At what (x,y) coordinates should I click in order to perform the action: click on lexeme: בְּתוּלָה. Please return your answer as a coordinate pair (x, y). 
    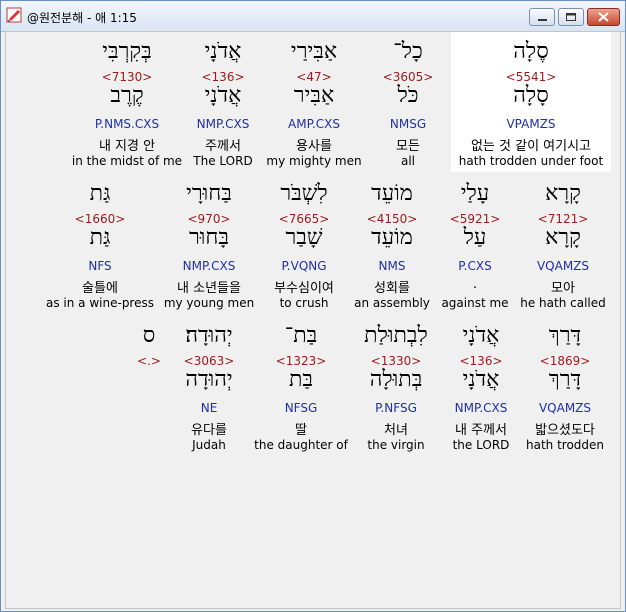
    Looking at the image, I should click on (396, 379).